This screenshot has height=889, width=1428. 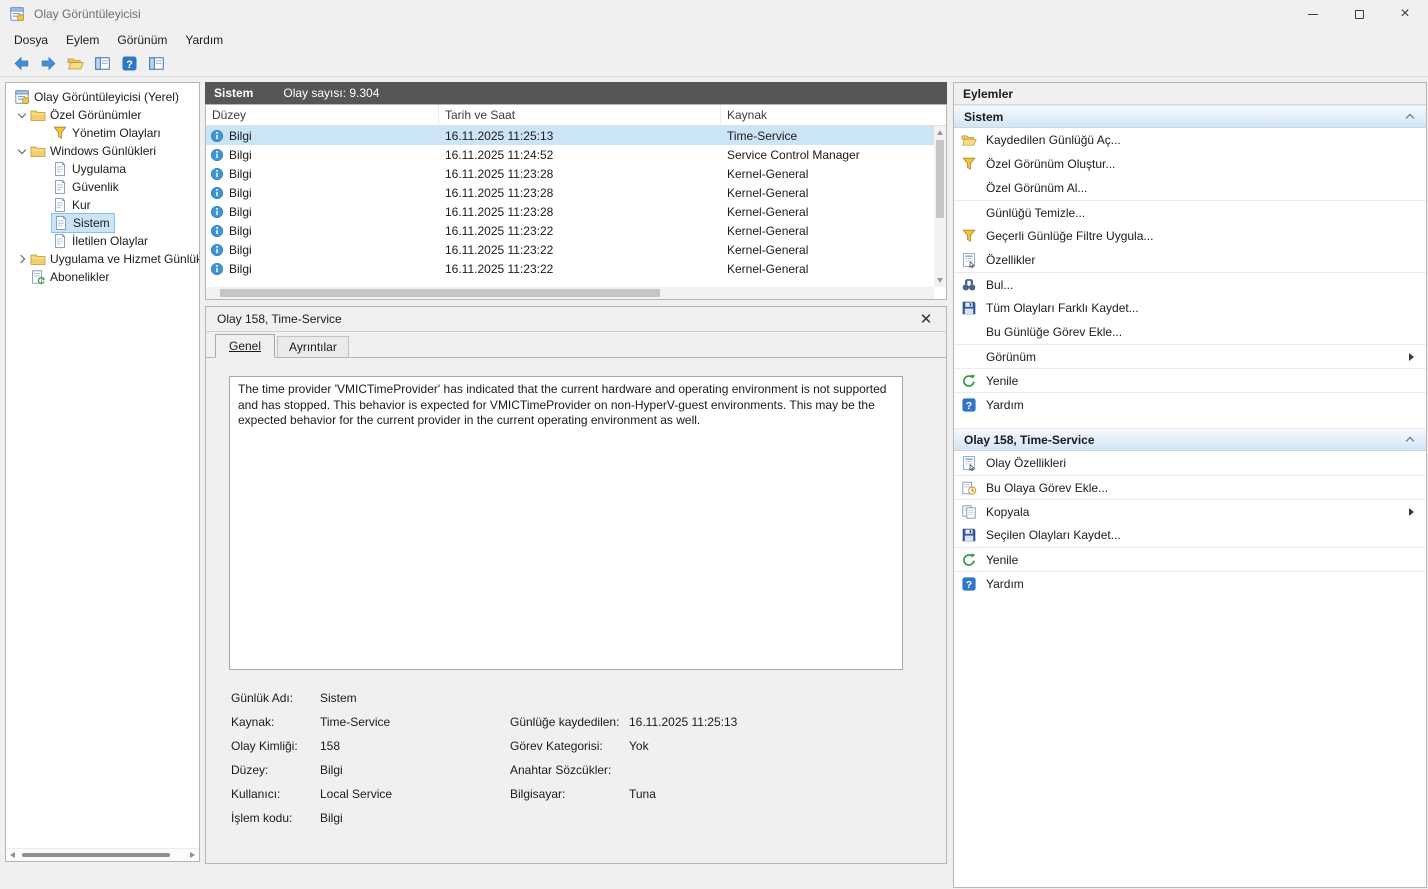 I want to click on event-row: Bilgi 16.11.2025 11:25:13 Time-Service, so click(x=570, y=135).